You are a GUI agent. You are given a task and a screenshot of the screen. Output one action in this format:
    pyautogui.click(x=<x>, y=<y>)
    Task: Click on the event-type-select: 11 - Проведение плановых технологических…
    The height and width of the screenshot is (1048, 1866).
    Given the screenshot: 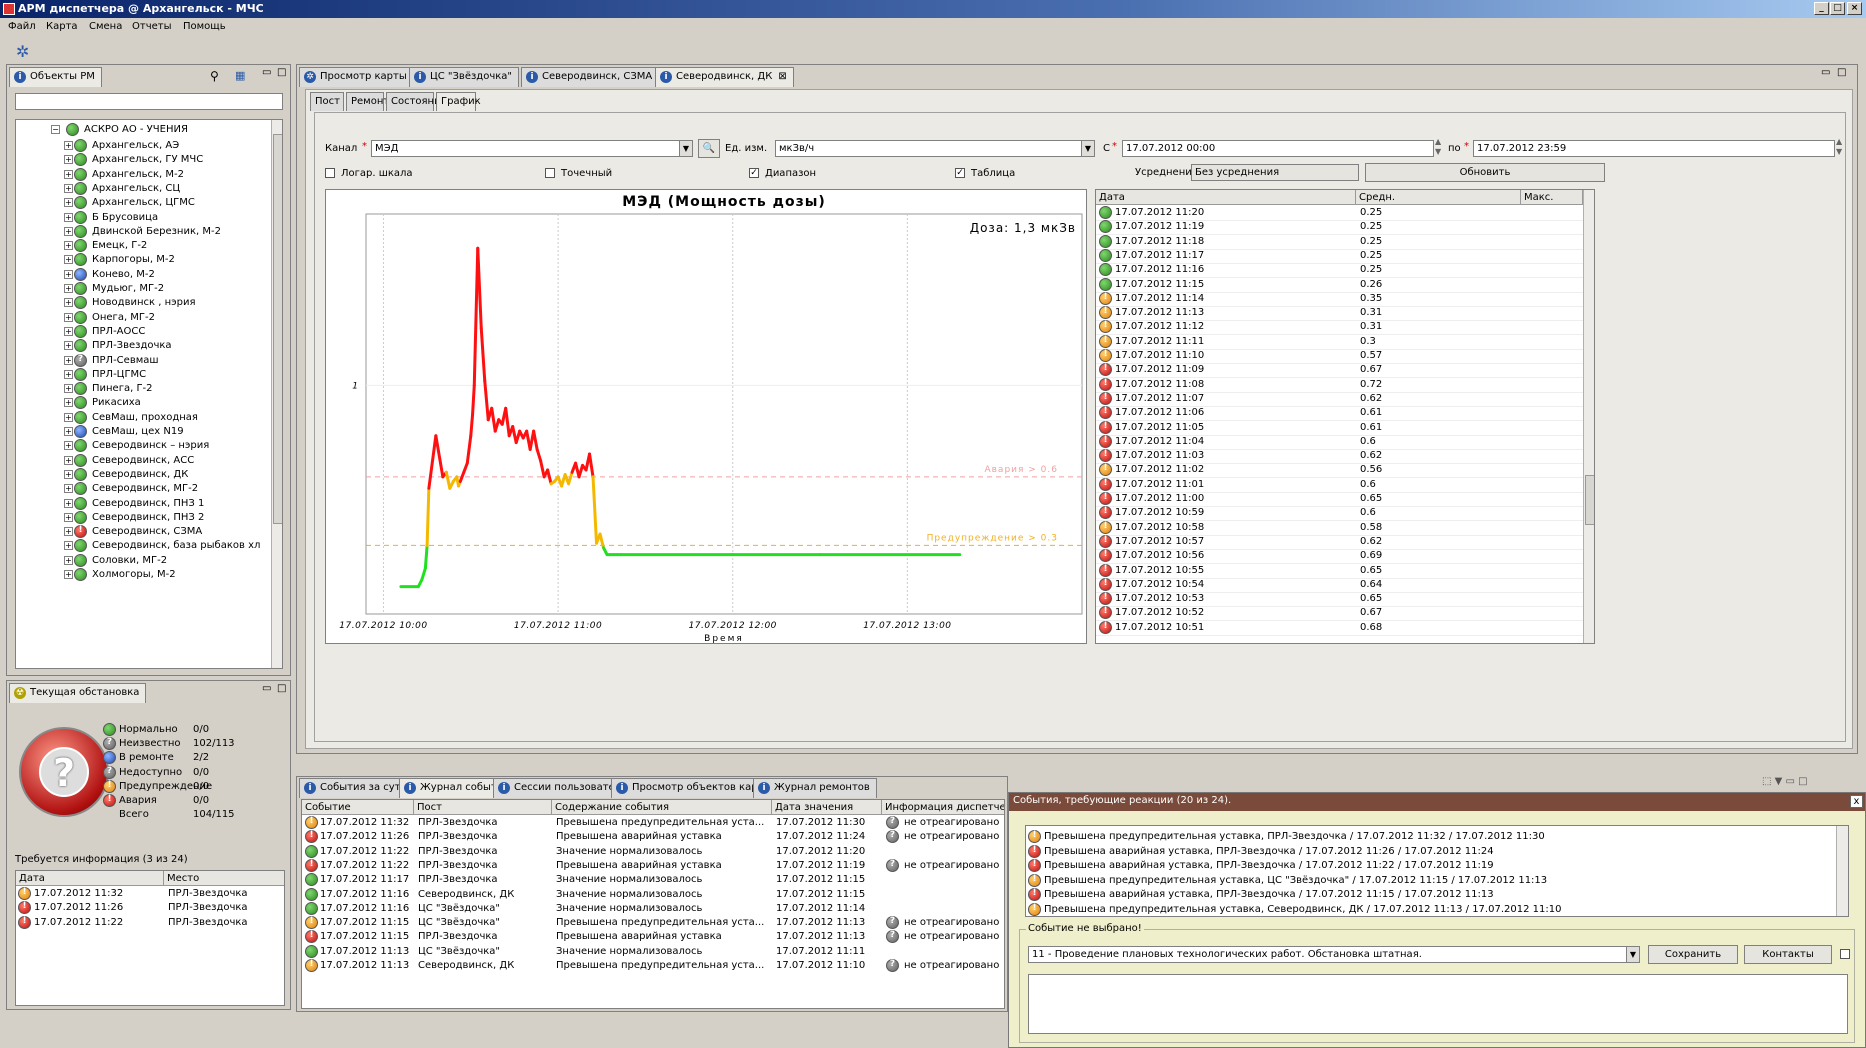 What is the action you would take?
    pyautogui.click(x=1334, y=954)
    